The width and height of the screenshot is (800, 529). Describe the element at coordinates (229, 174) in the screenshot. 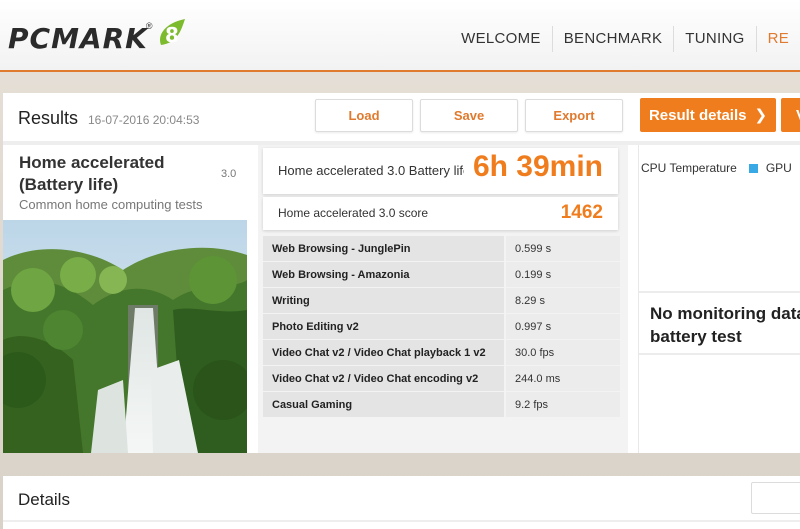

I see `test-version: 3.0` at that location.